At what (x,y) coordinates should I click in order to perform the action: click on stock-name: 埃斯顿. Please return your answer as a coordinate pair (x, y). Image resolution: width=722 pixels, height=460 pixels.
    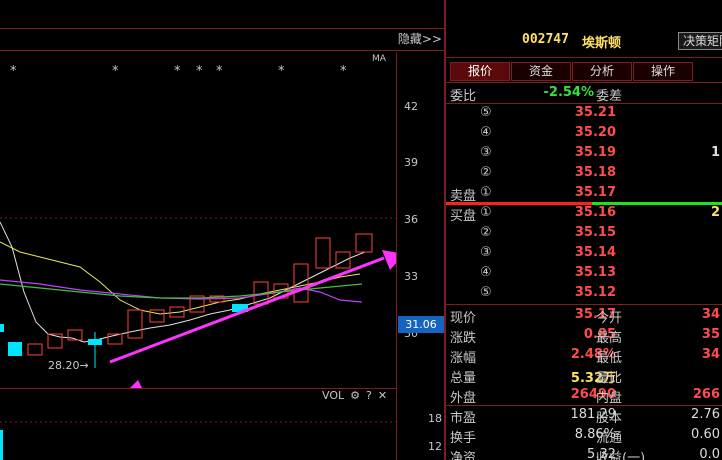
    Looking at the image, I should click on (602, 43).